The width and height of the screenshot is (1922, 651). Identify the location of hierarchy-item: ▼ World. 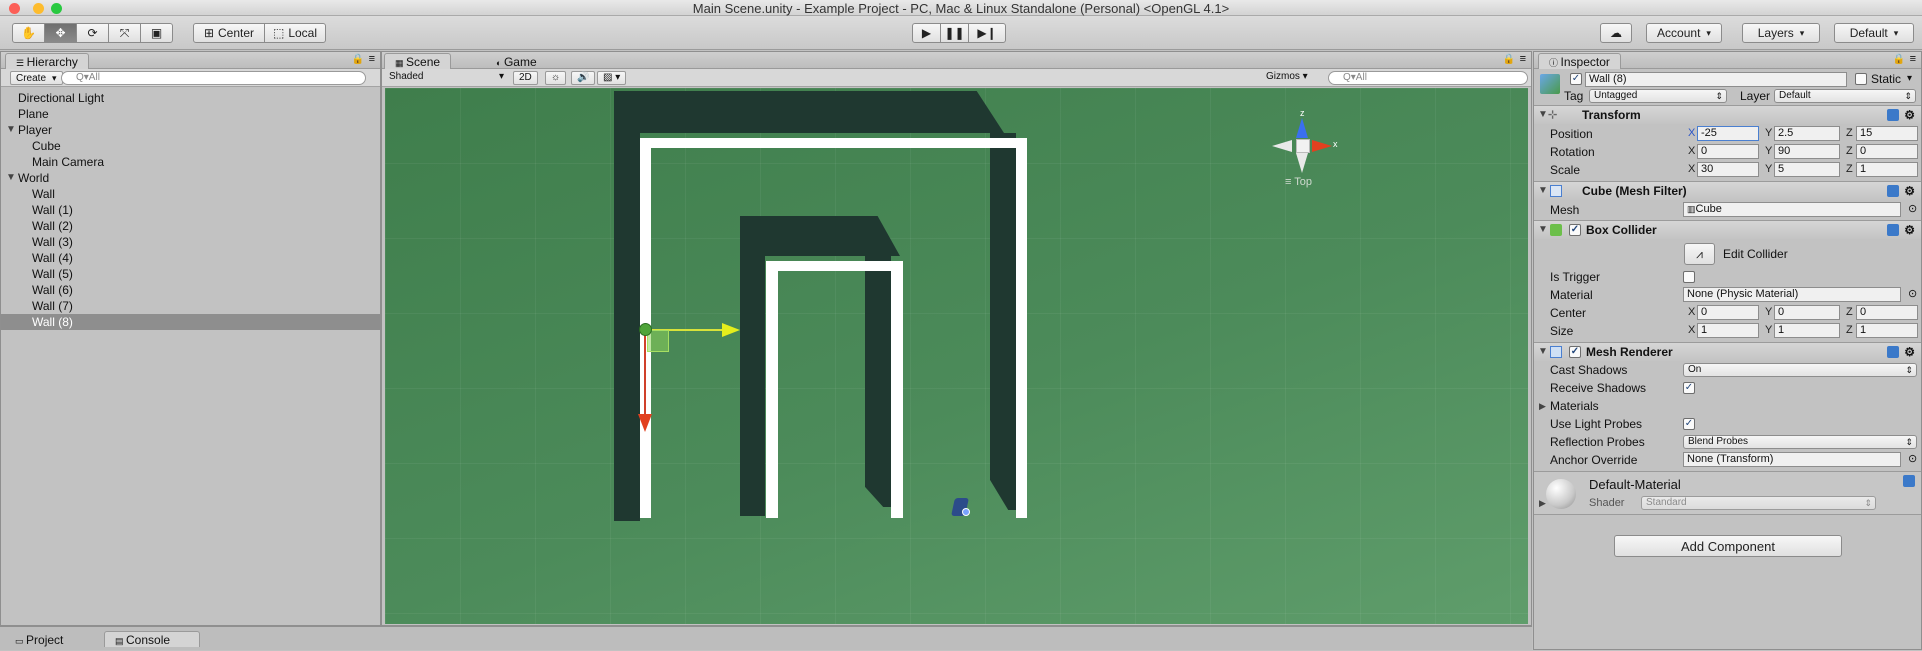
(190, 178).